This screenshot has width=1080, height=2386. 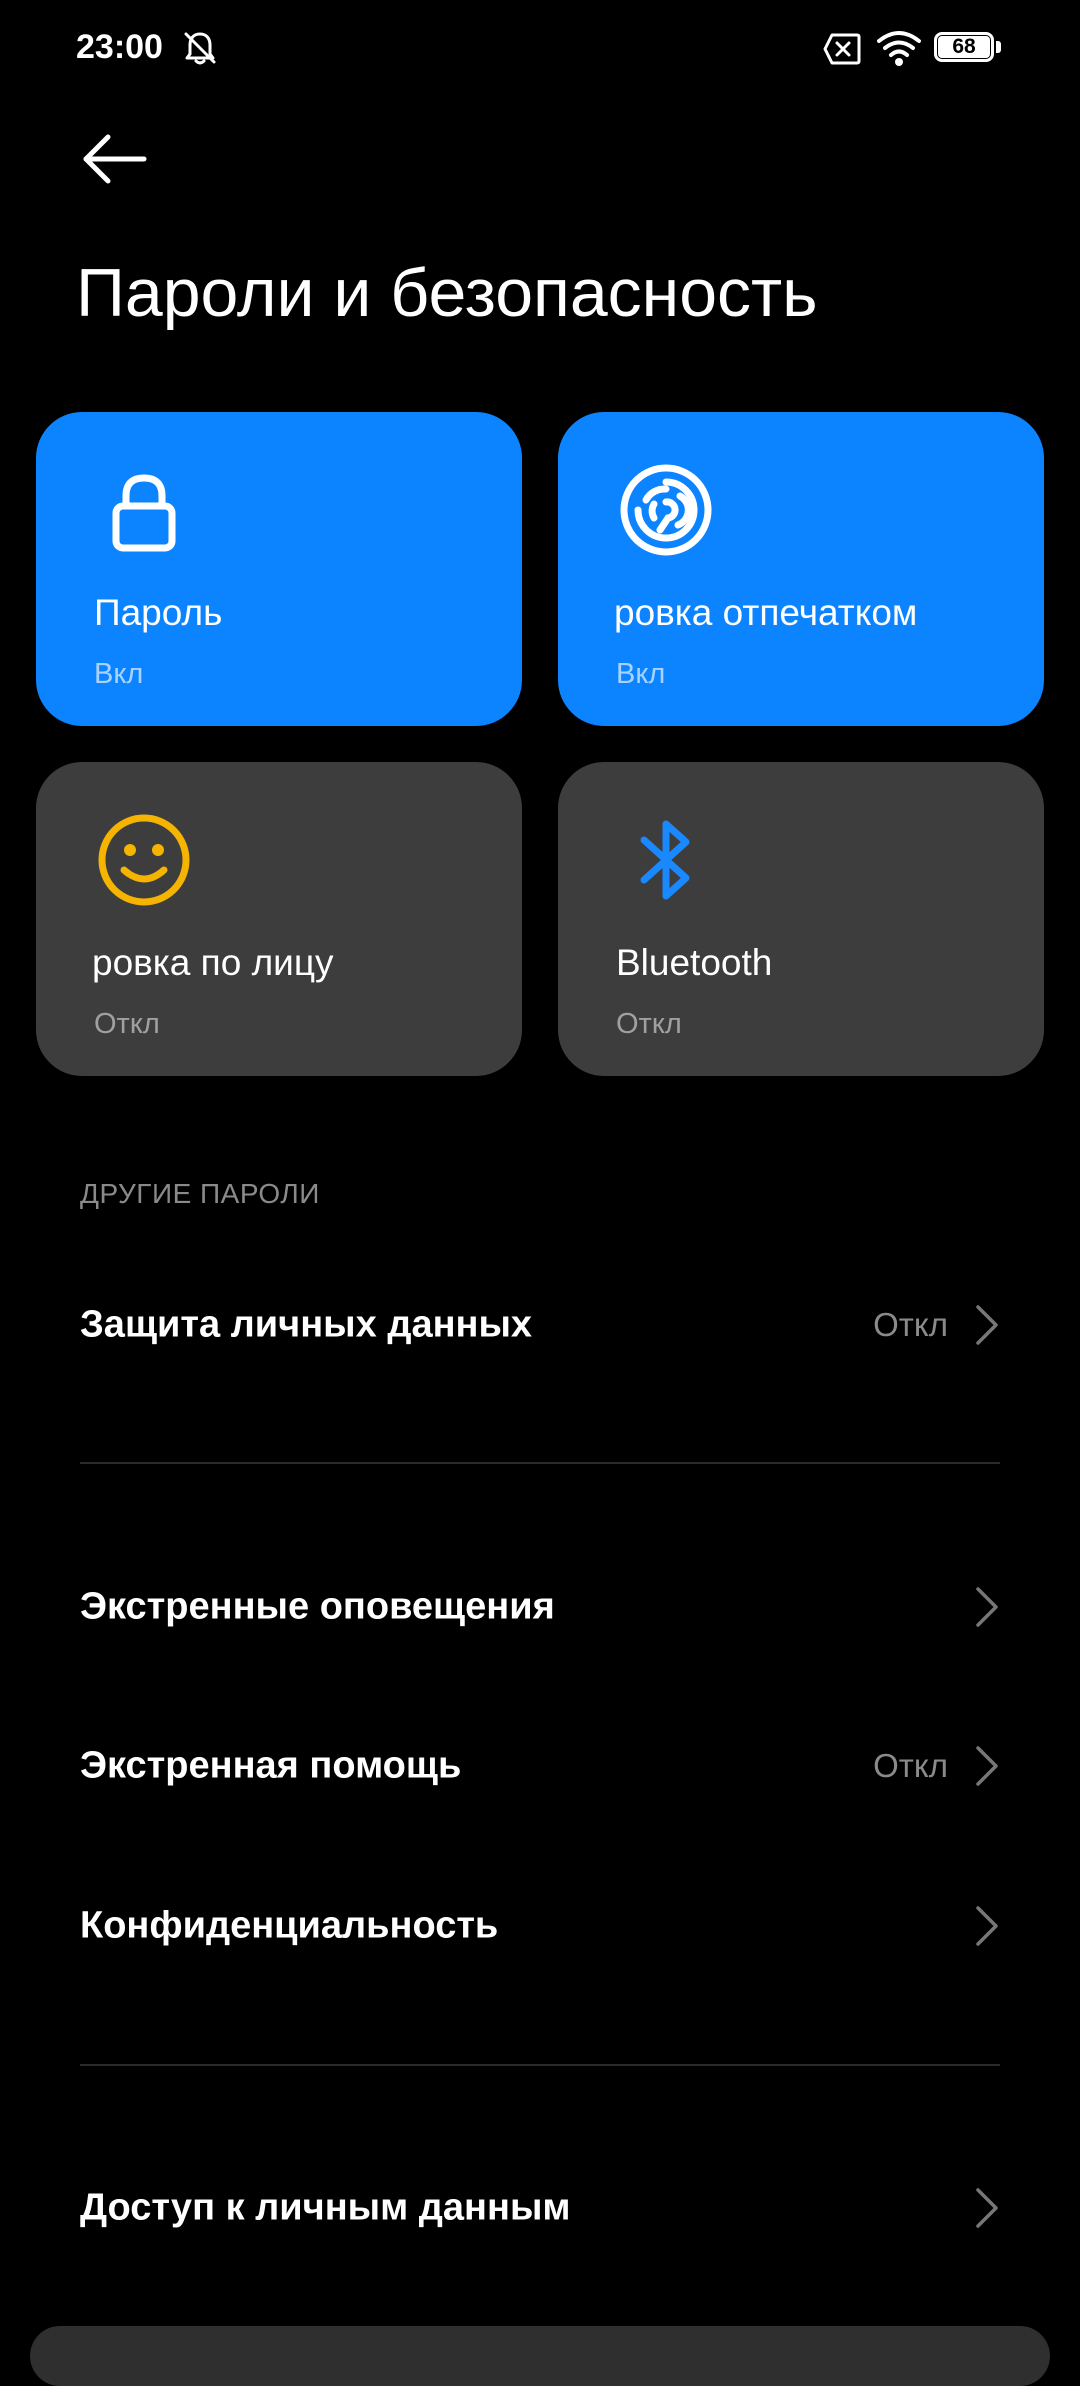 I want to click on battery-level: 68, so click(x=964, y=46).